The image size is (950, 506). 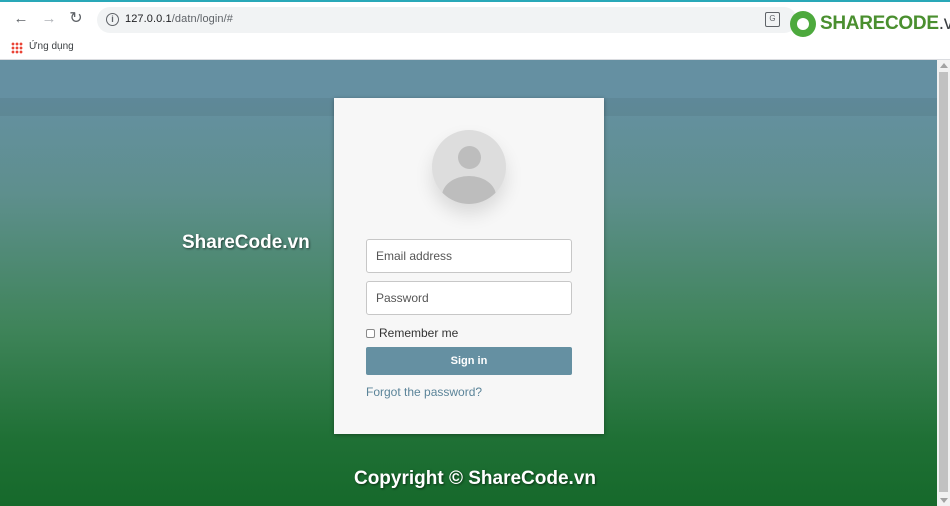 I want to click on copyright-text: Copyright © ShareCode.vn, so click(x=475, y=478).